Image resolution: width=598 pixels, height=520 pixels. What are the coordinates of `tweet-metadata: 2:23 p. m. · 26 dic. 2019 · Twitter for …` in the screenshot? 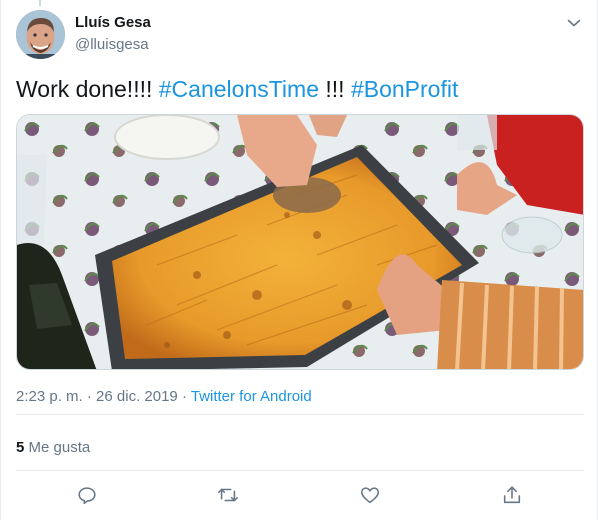 It's located at (164, 396).